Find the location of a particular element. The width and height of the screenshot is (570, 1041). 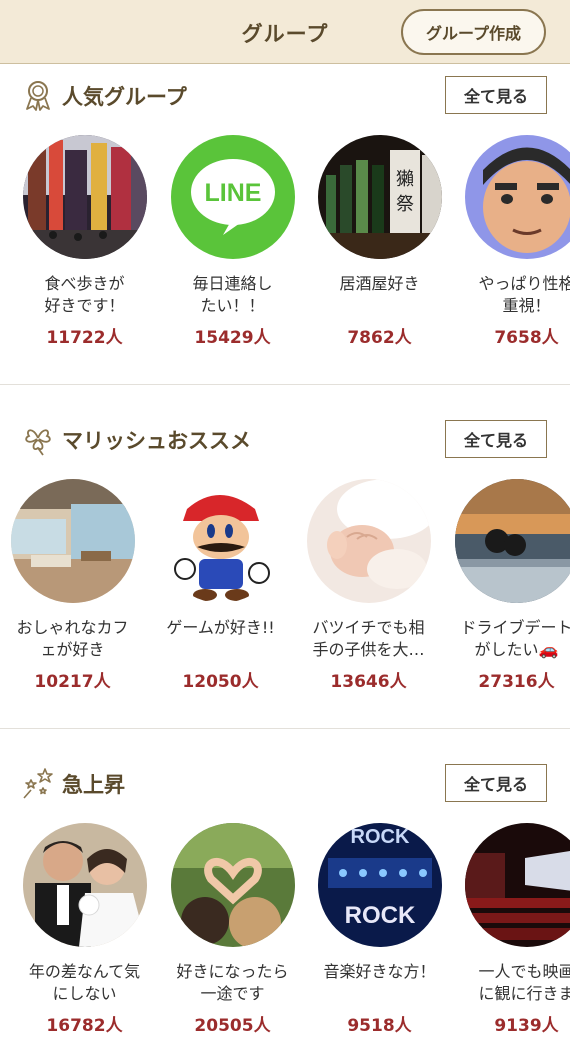

mario-image is located at coordinates (220, 541).